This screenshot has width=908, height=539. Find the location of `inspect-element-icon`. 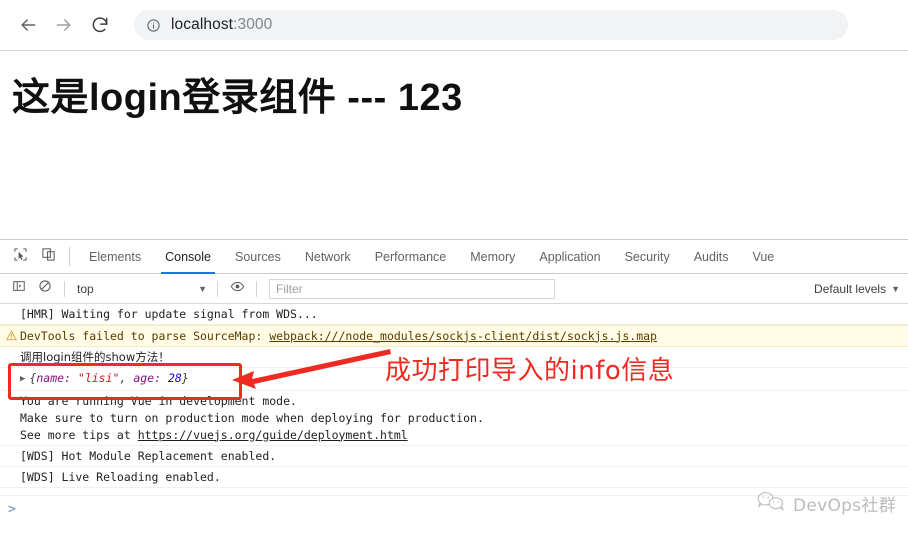

inspect-element-icon is located at coordinates (20, 257).